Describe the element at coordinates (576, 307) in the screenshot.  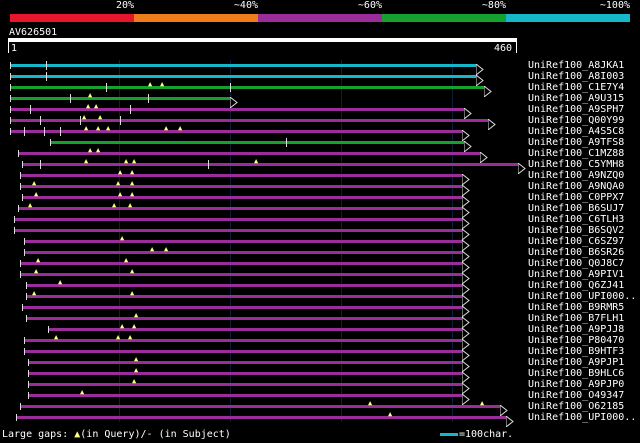
I see `hit-label: UniRef100_B9RMR5` at that location.